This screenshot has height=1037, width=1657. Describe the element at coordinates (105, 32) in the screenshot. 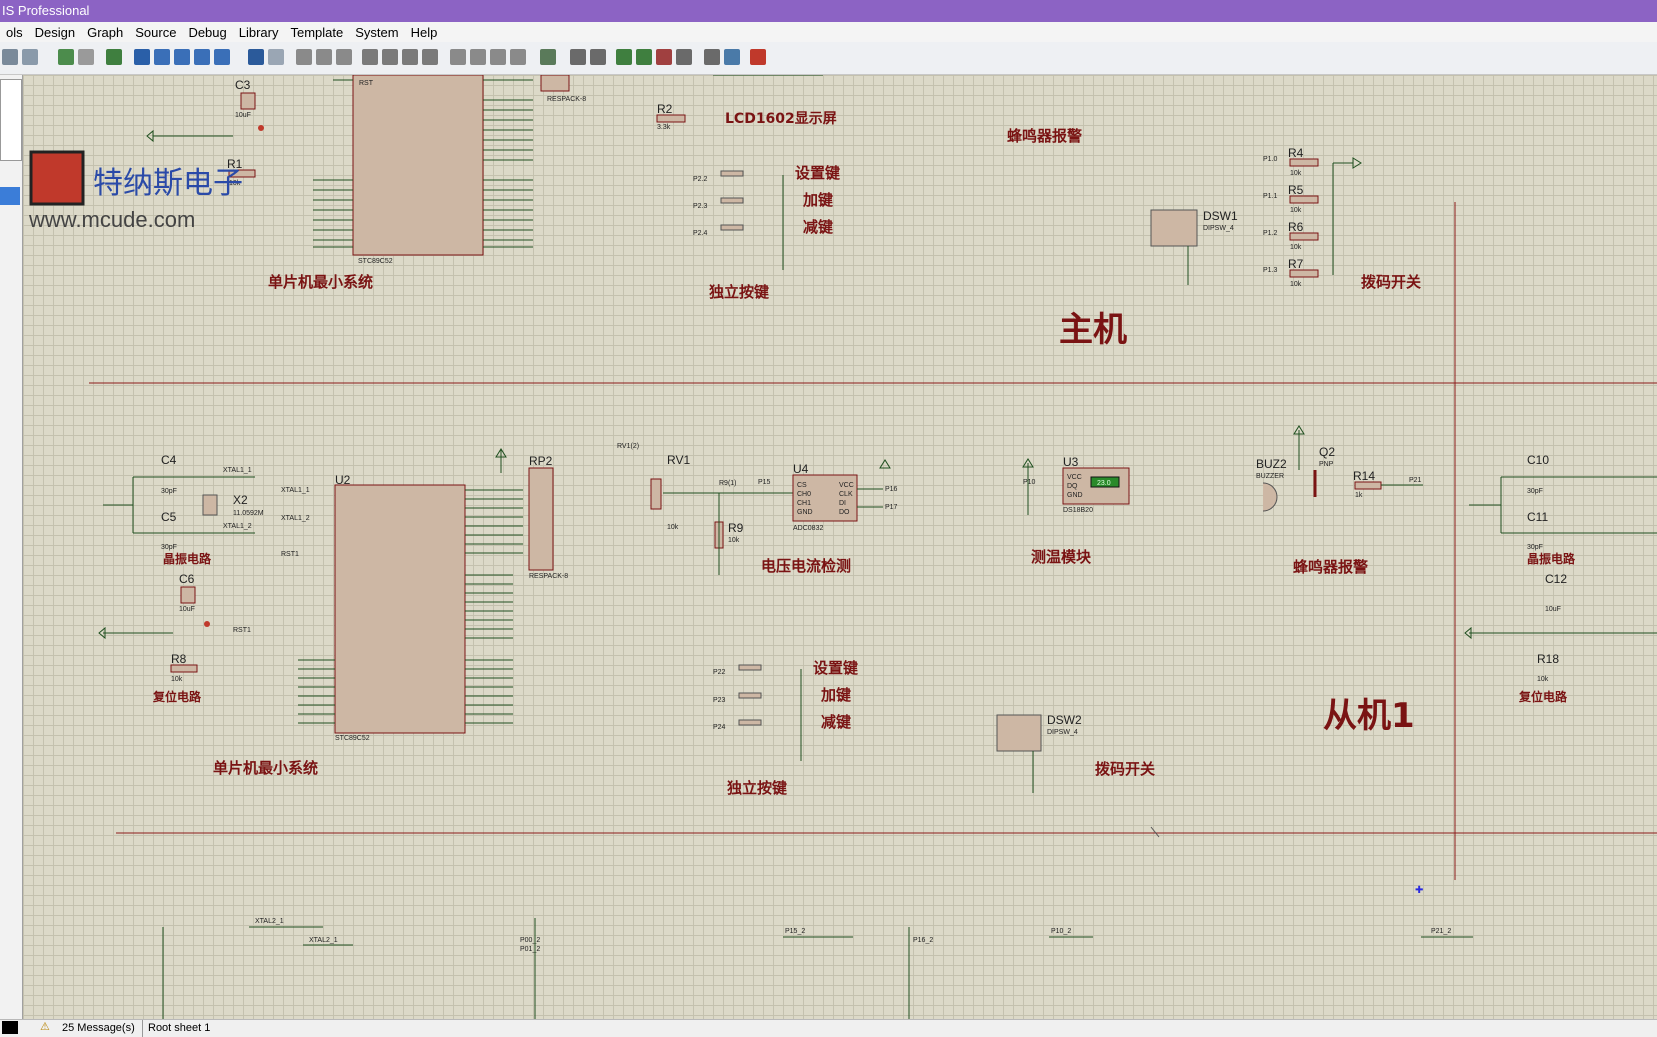

I see `menu-graph: Graph` at that location.